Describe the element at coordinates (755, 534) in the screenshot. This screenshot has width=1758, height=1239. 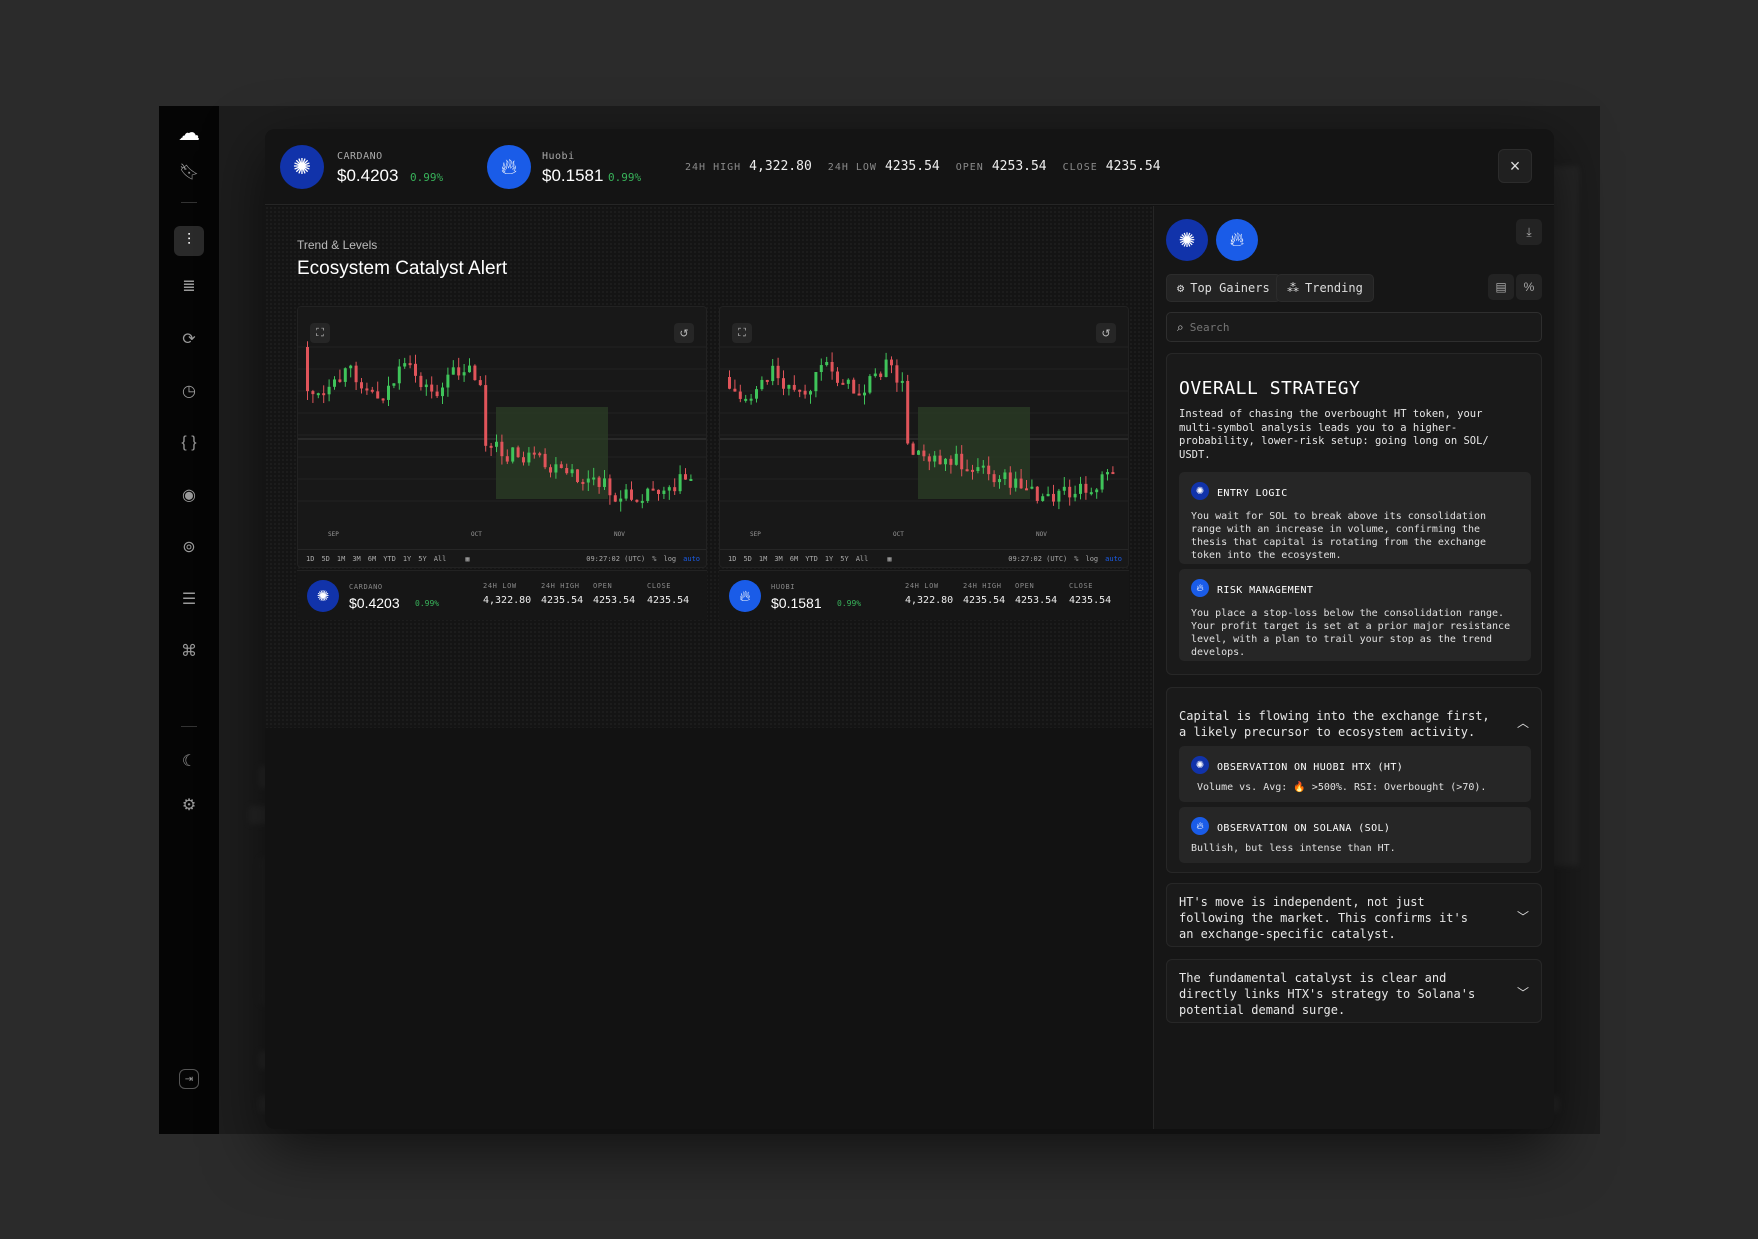
I see `month-label: SEP` at that location.